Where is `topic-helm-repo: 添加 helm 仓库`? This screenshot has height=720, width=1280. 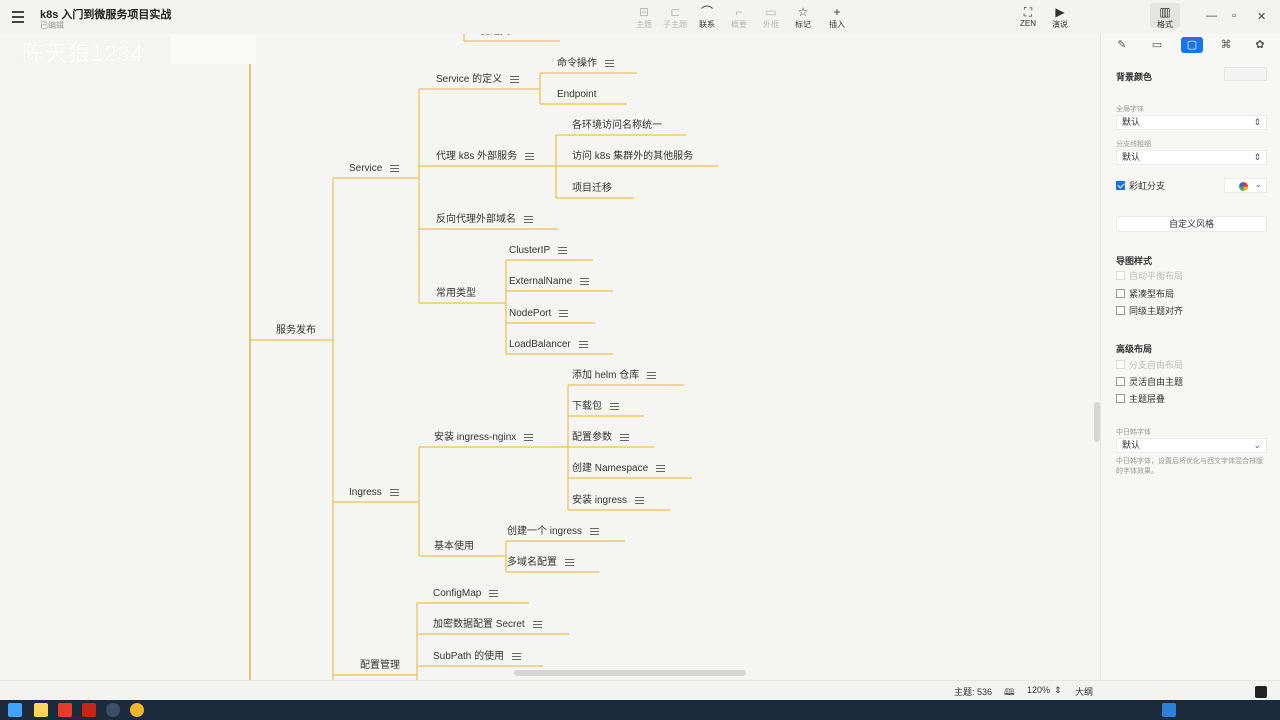
topic-helm-repo: 添加 helm 仓库 is located at coordinates (605, 376).